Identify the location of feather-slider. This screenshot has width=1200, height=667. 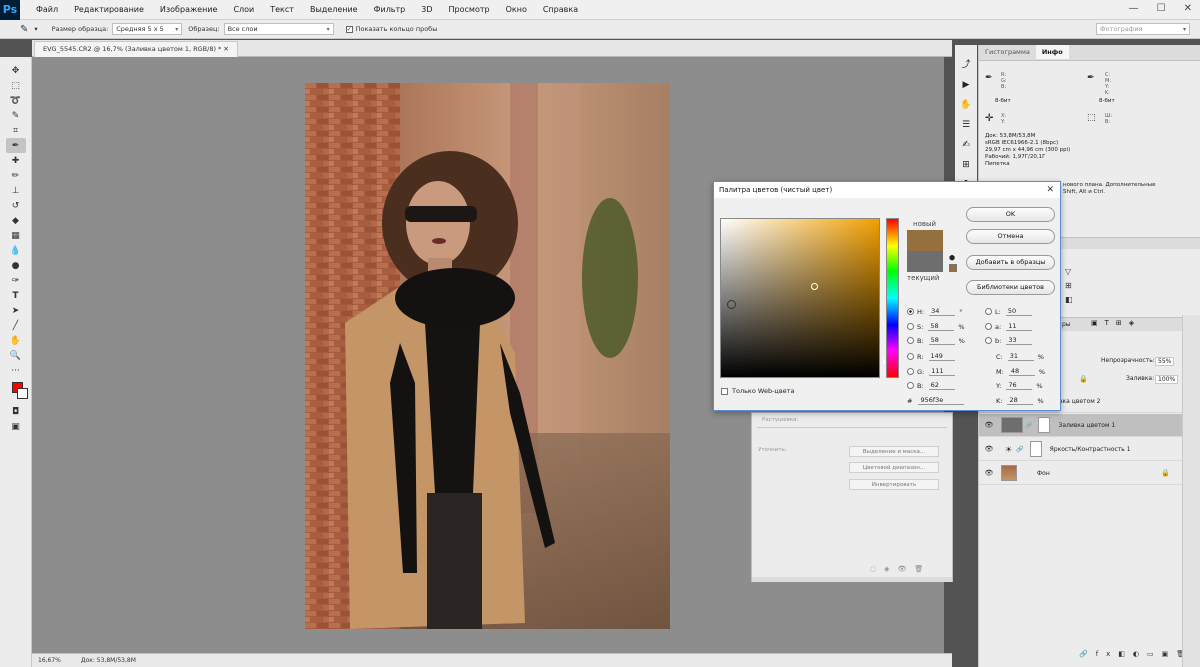
(852, 427).